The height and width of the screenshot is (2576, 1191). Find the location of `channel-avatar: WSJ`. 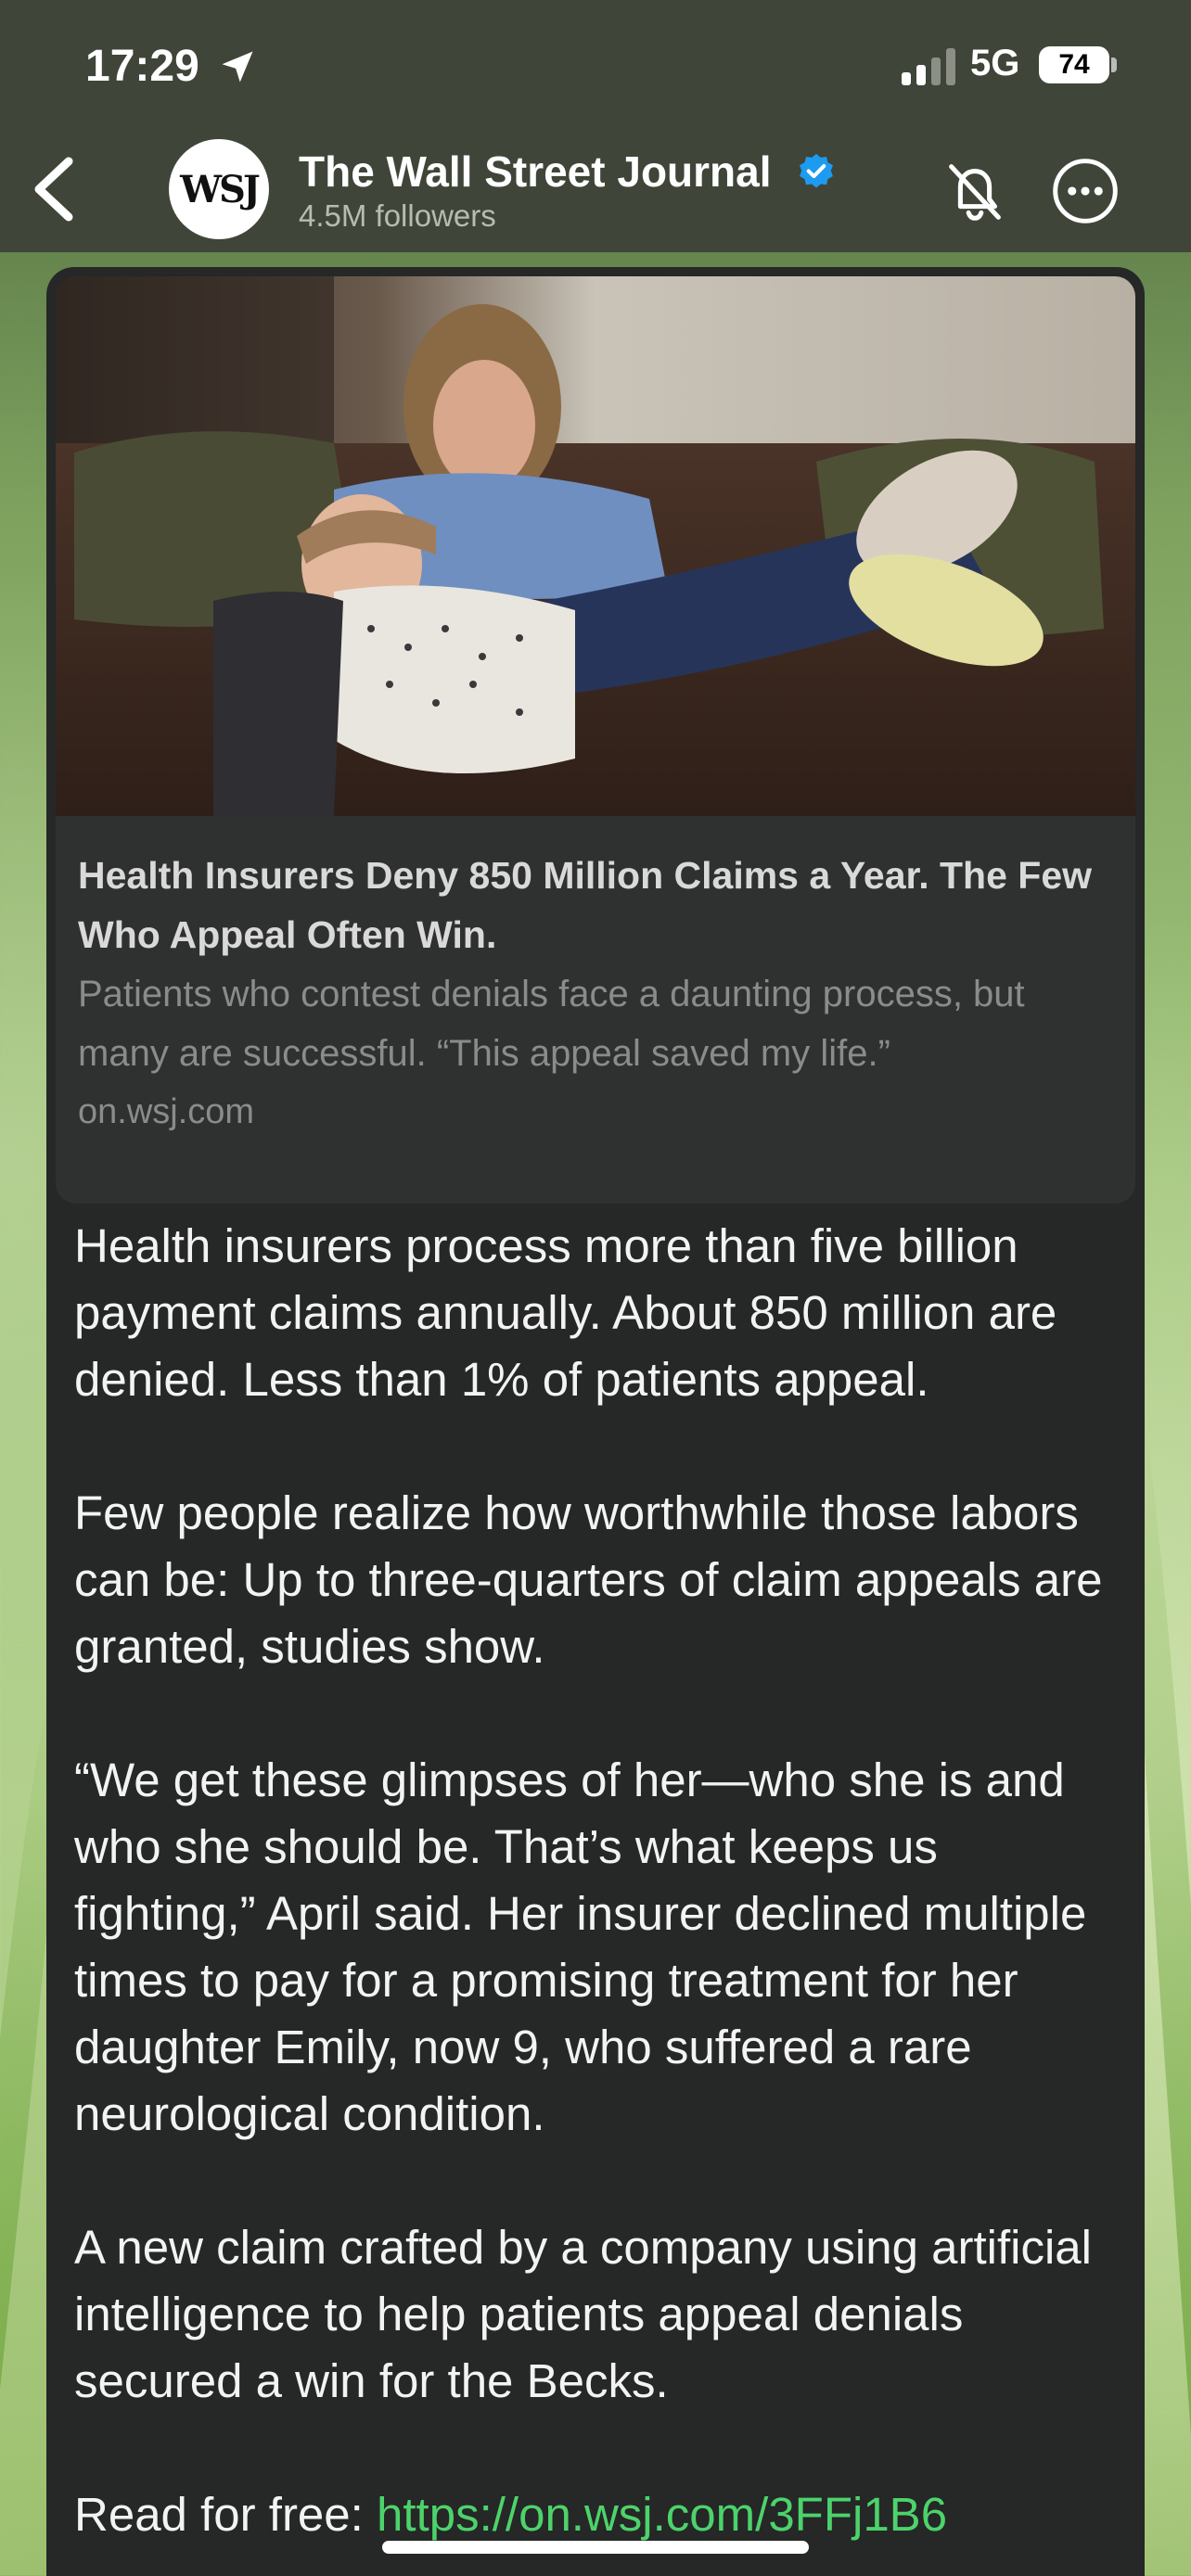

channel-avatar: WSJ is located at coordinates (219, 189).